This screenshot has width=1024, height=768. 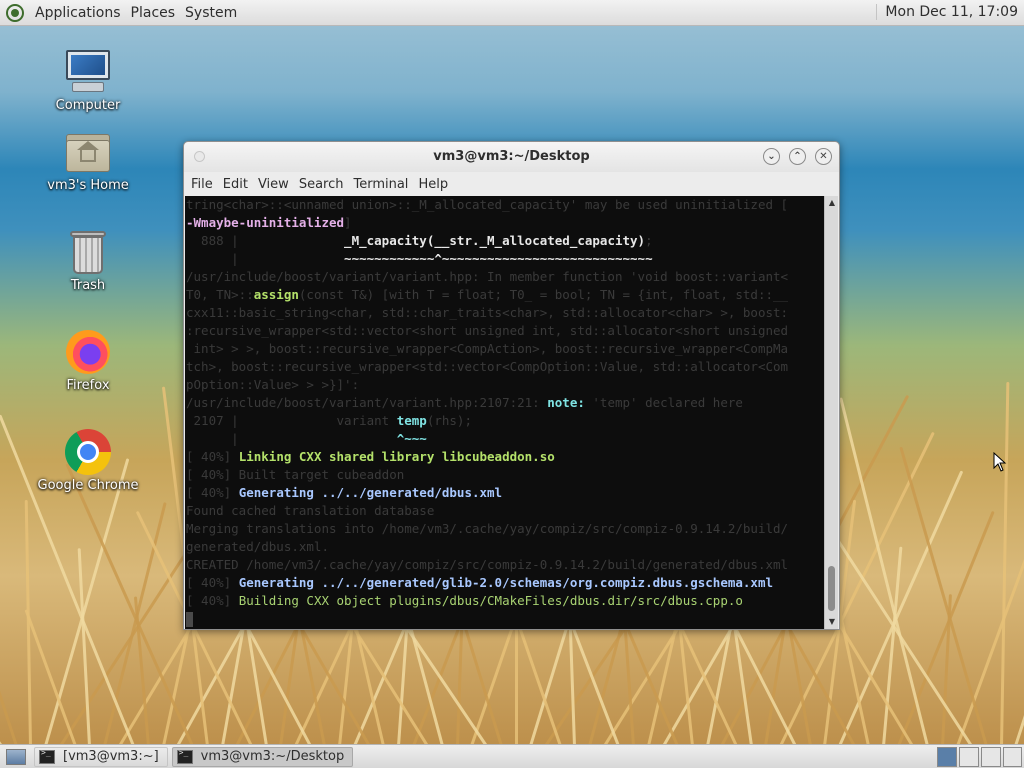 What do you see at coordinates (291, 420) in the screenshot?
I see `terminal-text: 2107 | variant` at bounding box center [291, 420].